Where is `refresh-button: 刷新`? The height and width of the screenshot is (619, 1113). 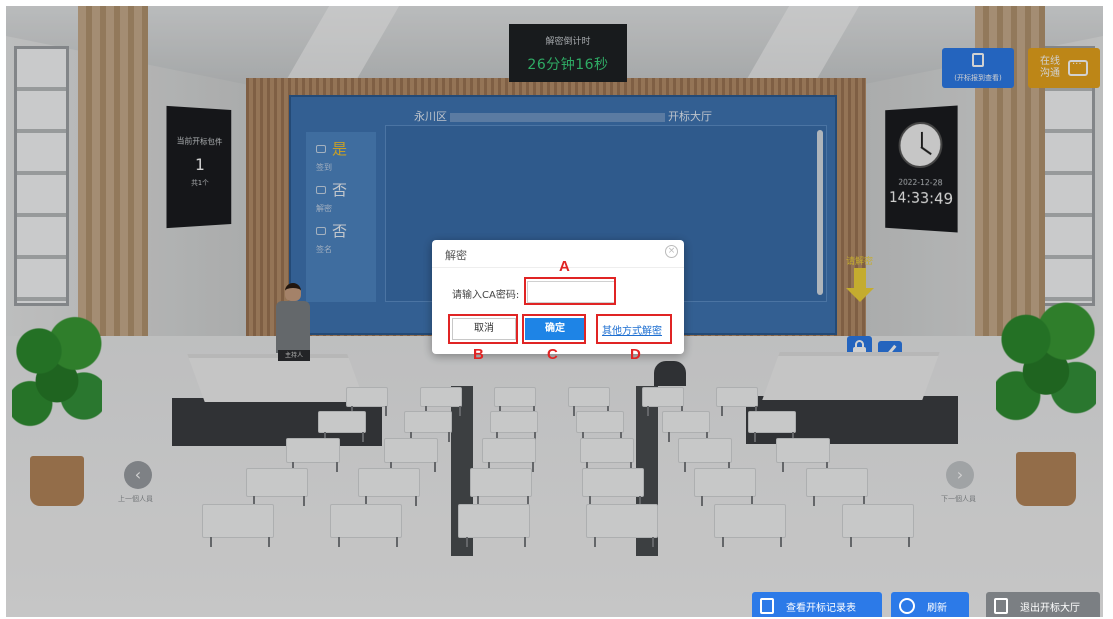
refresh-button: 刷新 is located at coordinates (930, 604).